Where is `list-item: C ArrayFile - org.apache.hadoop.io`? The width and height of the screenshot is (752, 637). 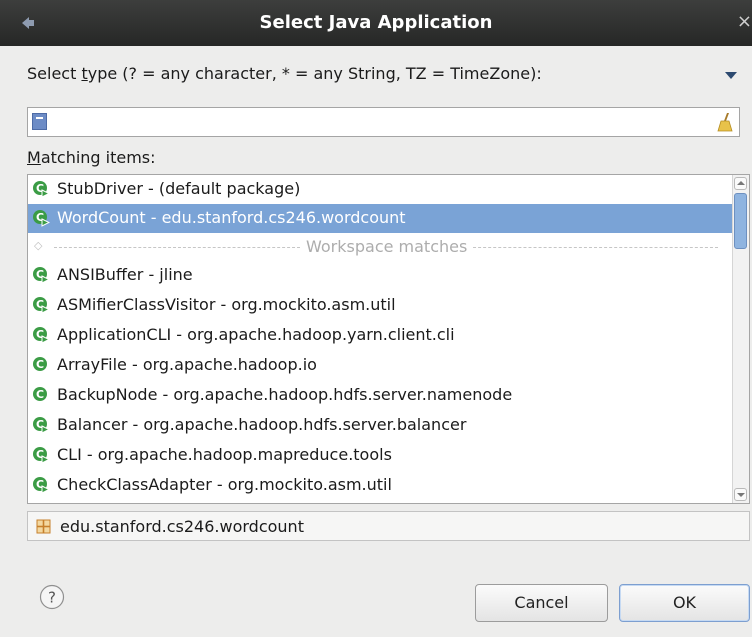 list-item: C ArrayFile - org.apache.hadoop.io is located at coordinates (381, 365).